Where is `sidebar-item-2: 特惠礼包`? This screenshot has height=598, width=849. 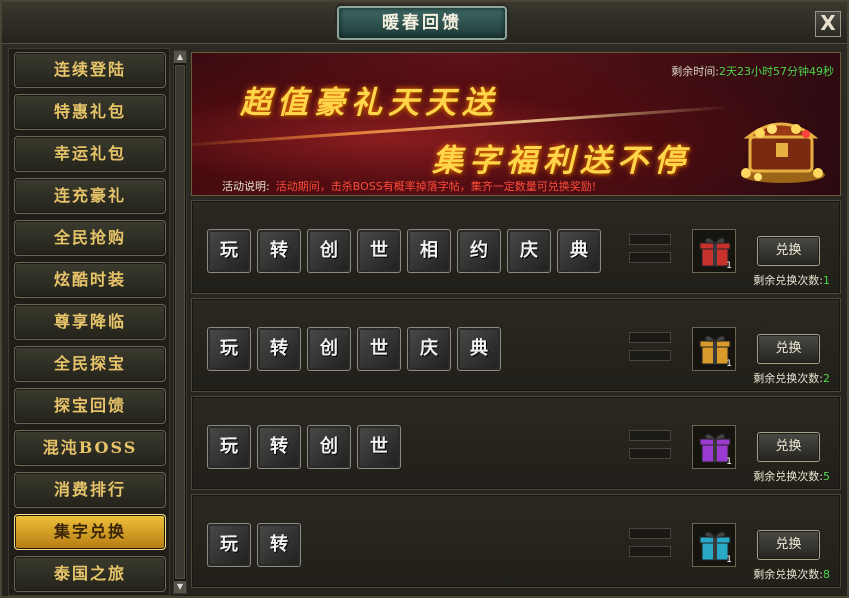 sidebar-item-2: 特惠礼包 is located at coordinates (90, 112).